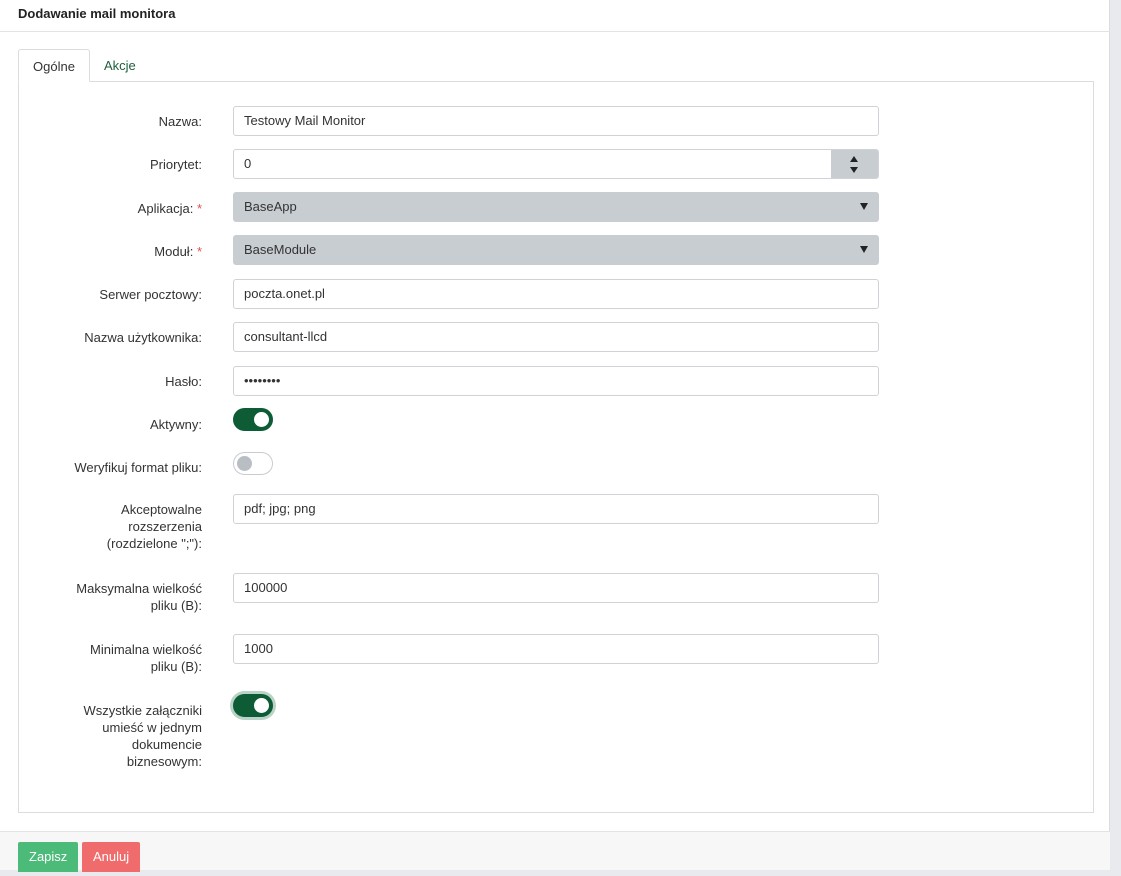 The width and height of the screenshot is (1121, 876). Describe the element at coordinates (176, 605) in the screenshot. I see `max-size-label-line: pliku (B):` at that location.